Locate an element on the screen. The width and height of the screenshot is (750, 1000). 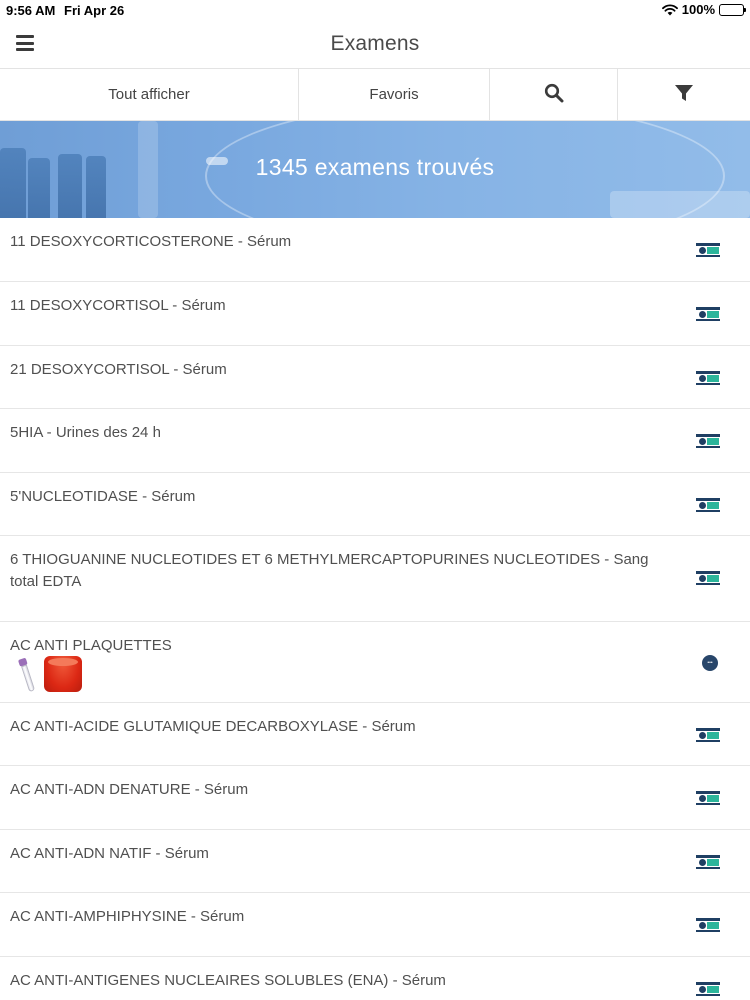
tab-bar: Tout afficher Favoris is located at coordinates (375, 94).